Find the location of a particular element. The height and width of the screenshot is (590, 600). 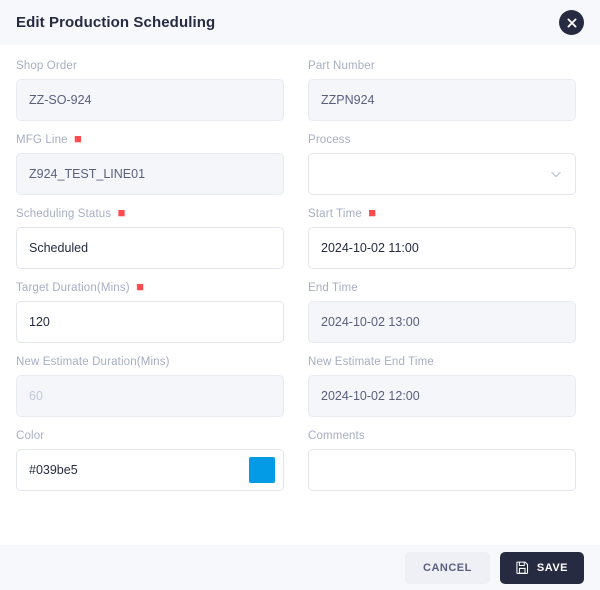

new-estimate-duration-input: 60 is located at coordinates (150, 396).